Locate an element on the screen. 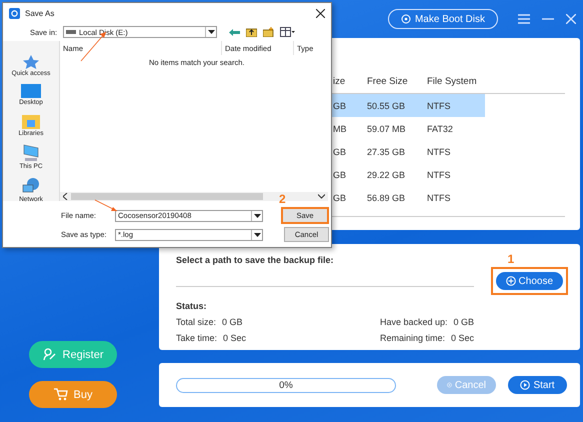  disc-icon is located at coordinates (405, 19).